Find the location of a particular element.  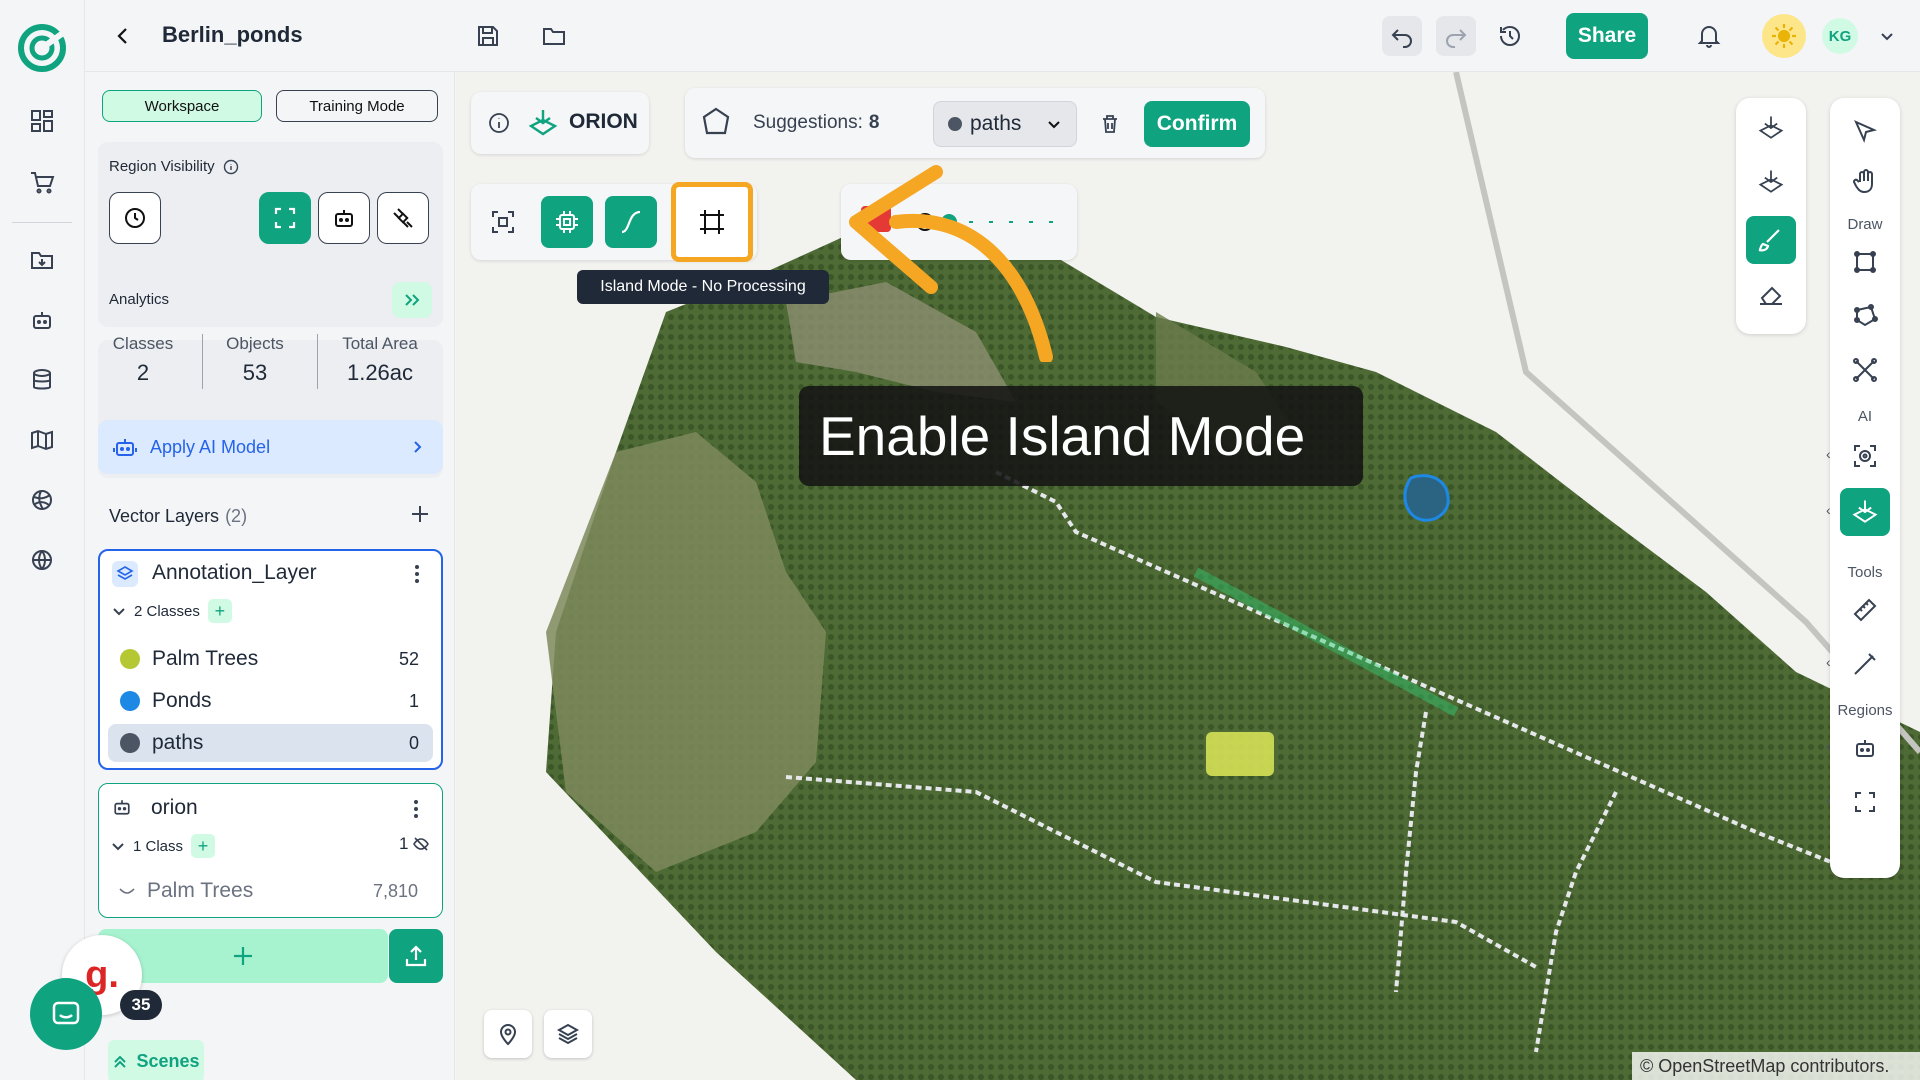

hidden-count: 1 is located at coordinates (414, 844).